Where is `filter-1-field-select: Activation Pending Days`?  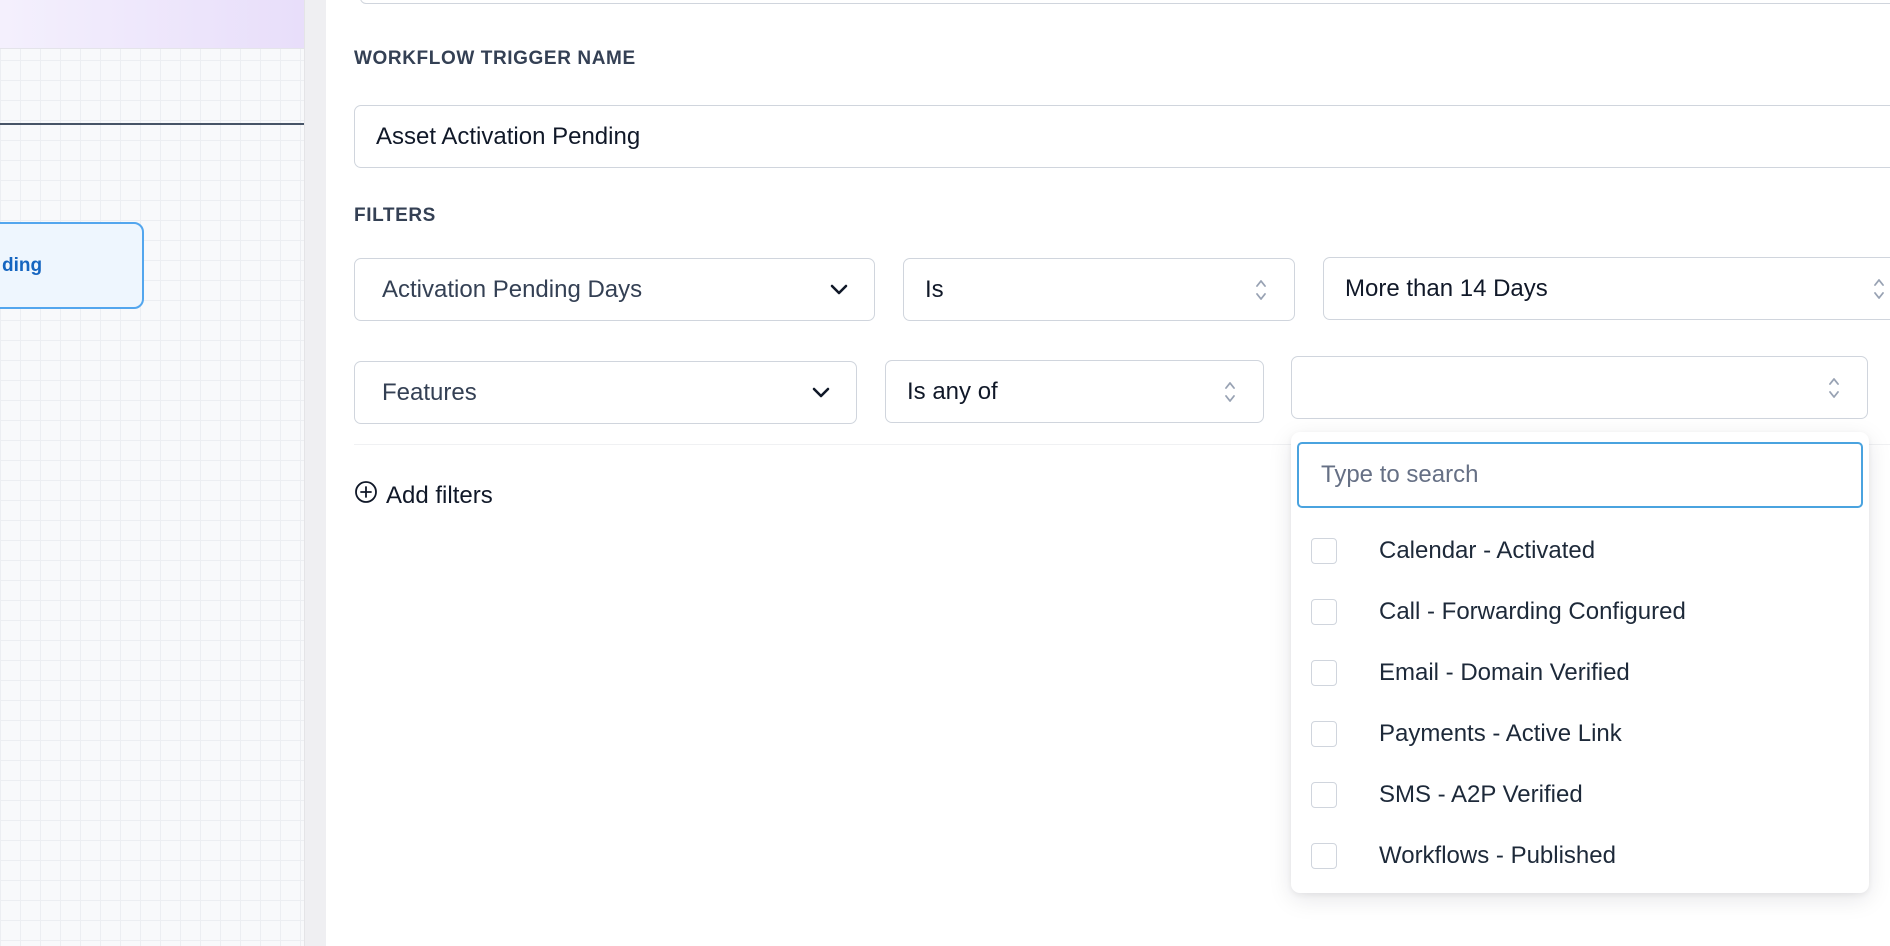
filter-1-field-select: Activation Pending Days is located at coordinates (614, 289).